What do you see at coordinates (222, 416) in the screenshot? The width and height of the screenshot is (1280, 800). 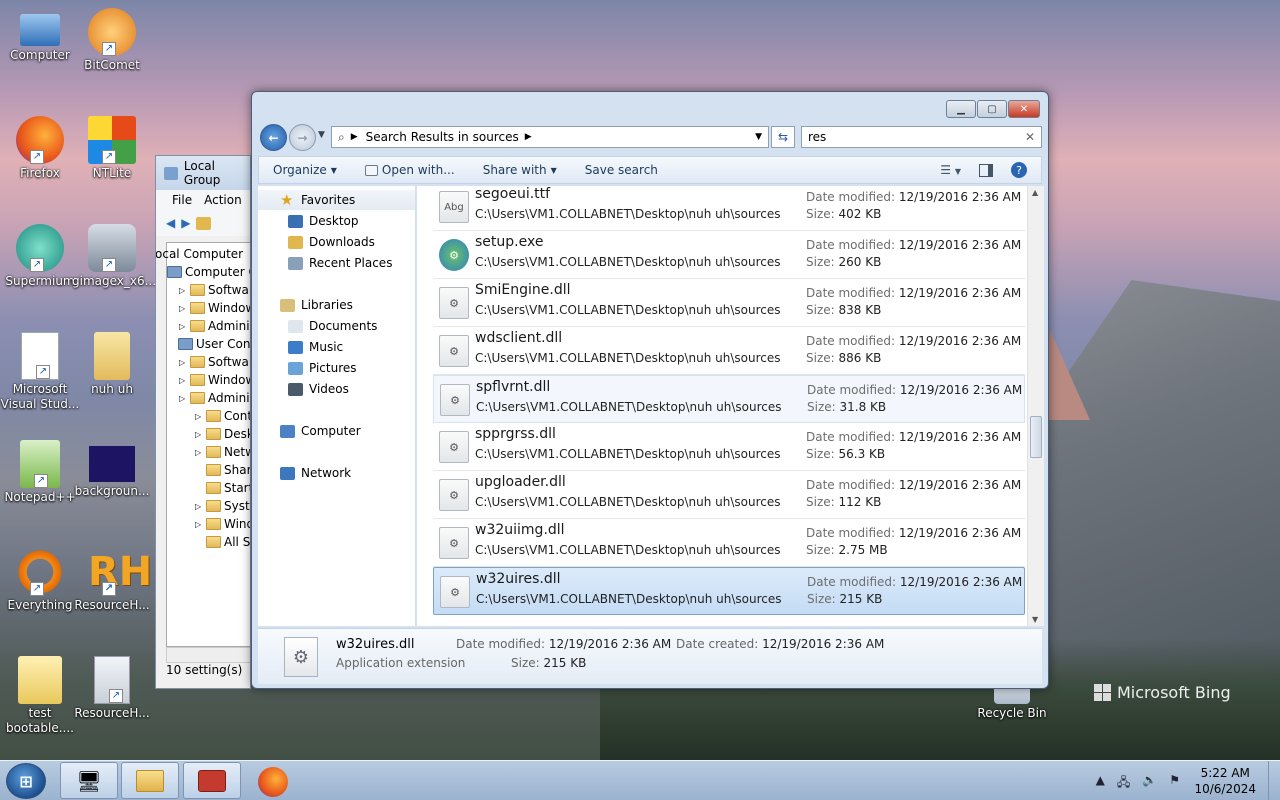 I see `gpedit-tree-item: ▷ Contr` at bounding box center [222, 416].